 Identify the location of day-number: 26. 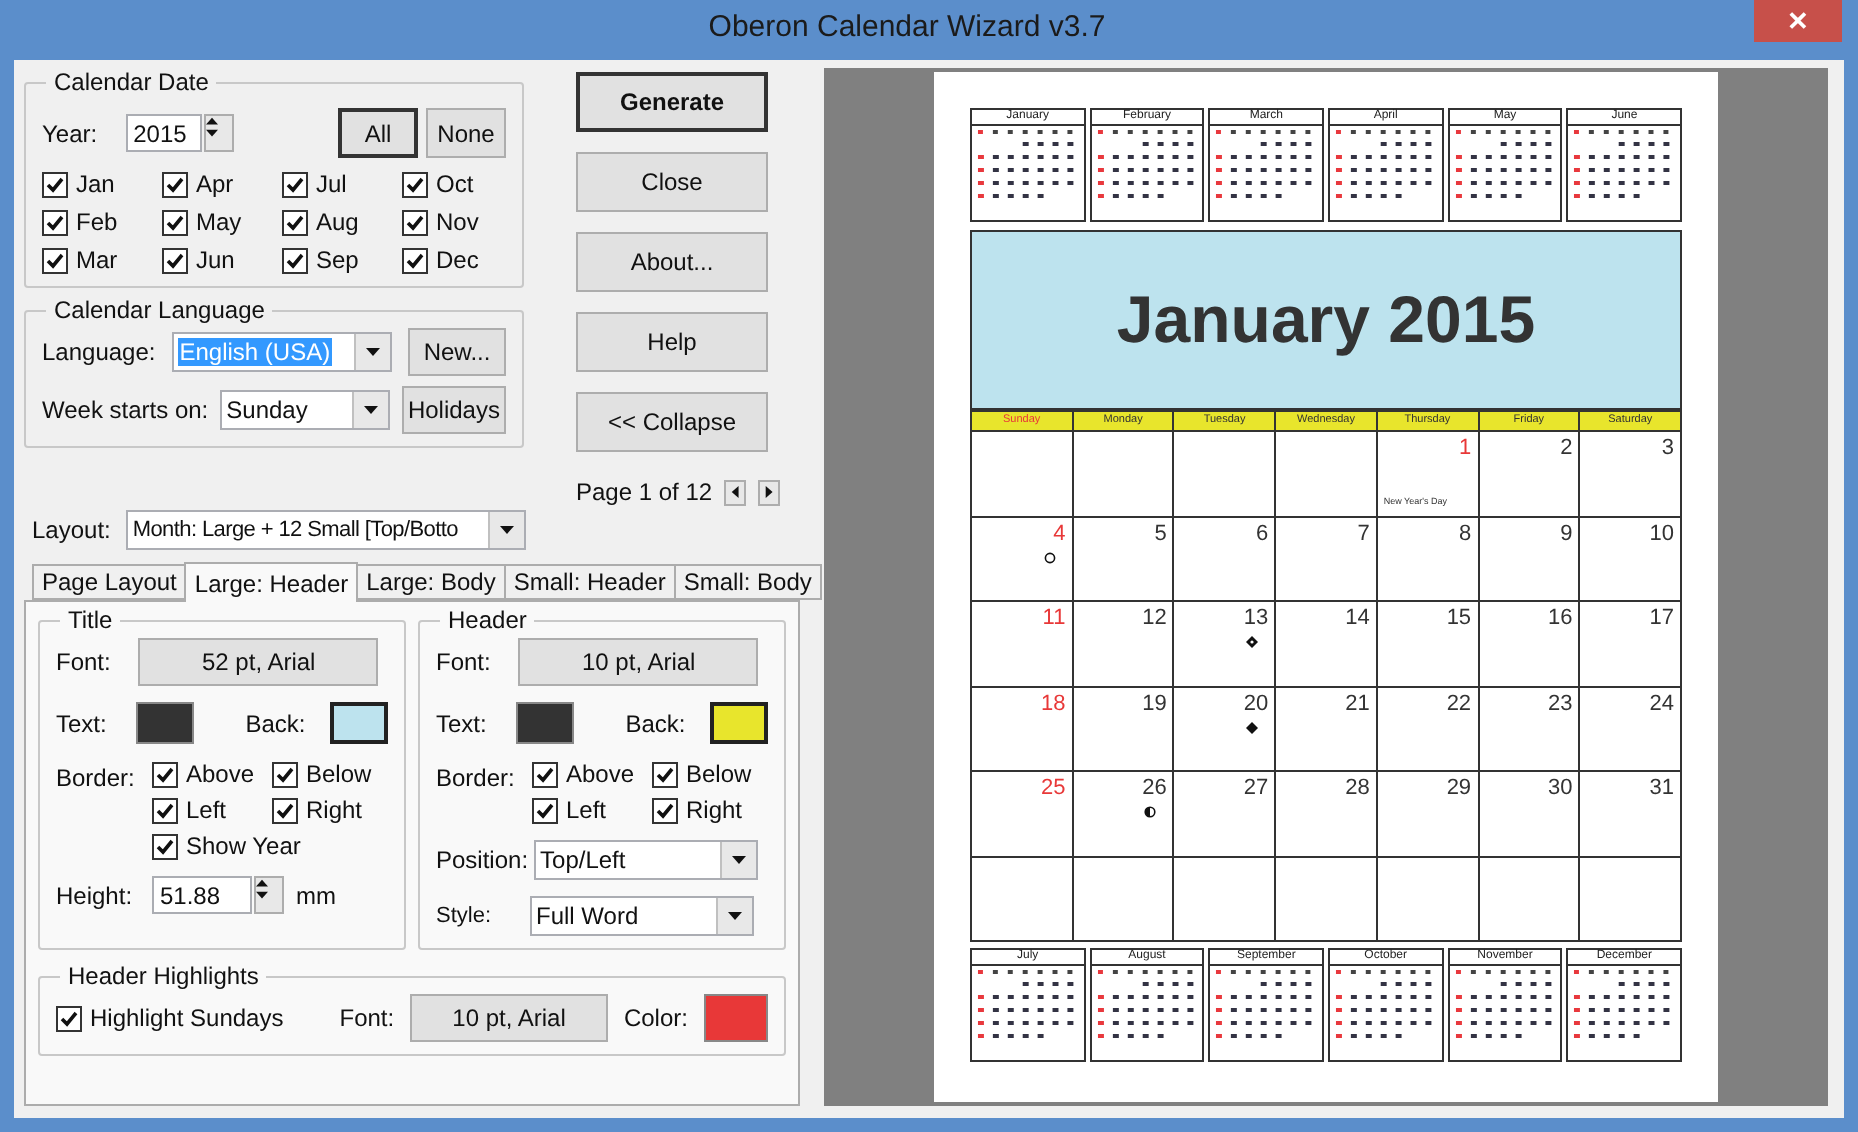
(1154, 788).